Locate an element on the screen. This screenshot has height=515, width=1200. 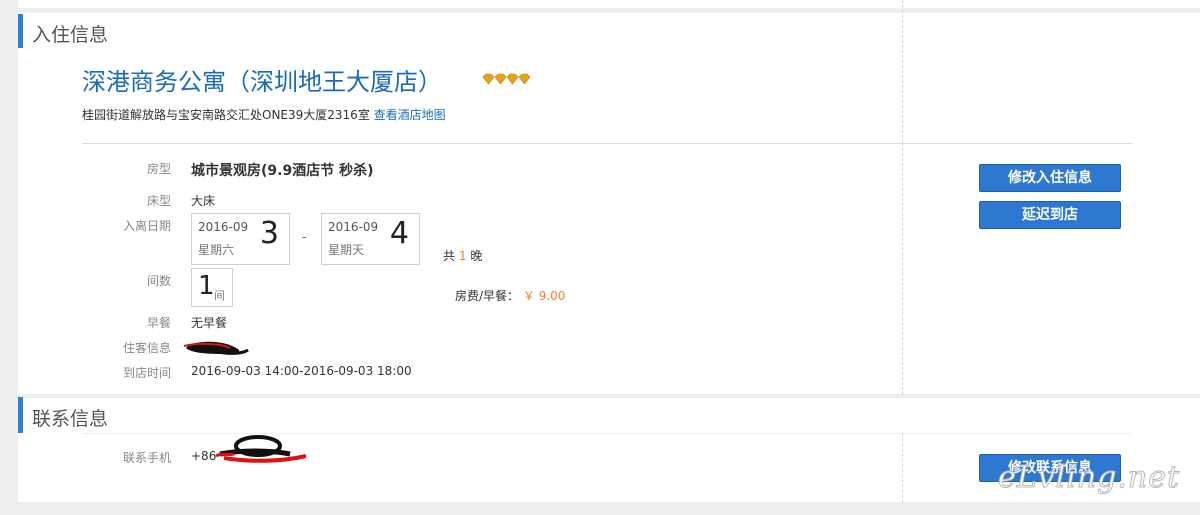
price-currency: ￥ is located at coordinates (528, 296).